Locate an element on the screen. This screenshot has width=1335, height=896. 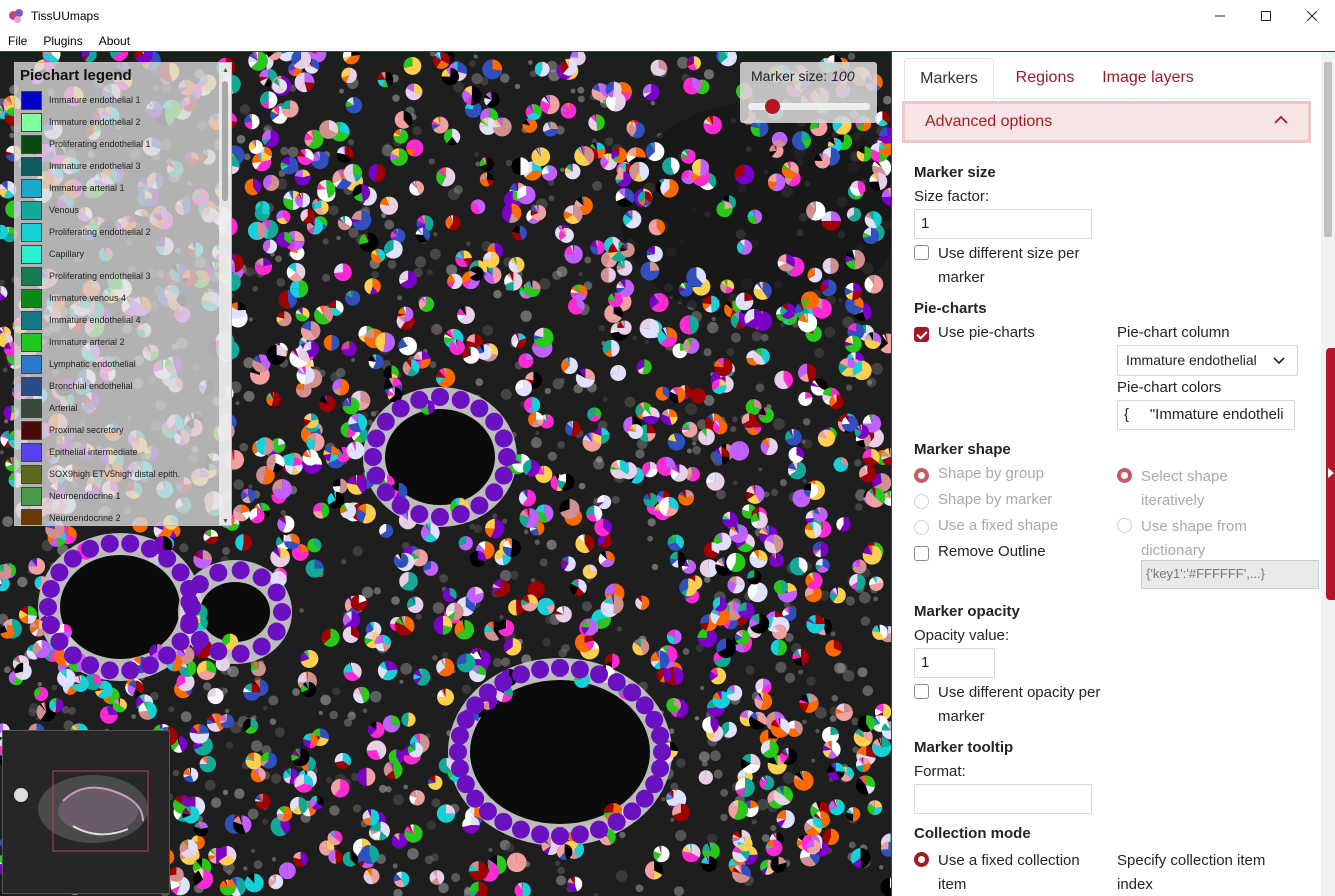
legend-item: Immature endothelial 1 is located at coordinates (118, 100).